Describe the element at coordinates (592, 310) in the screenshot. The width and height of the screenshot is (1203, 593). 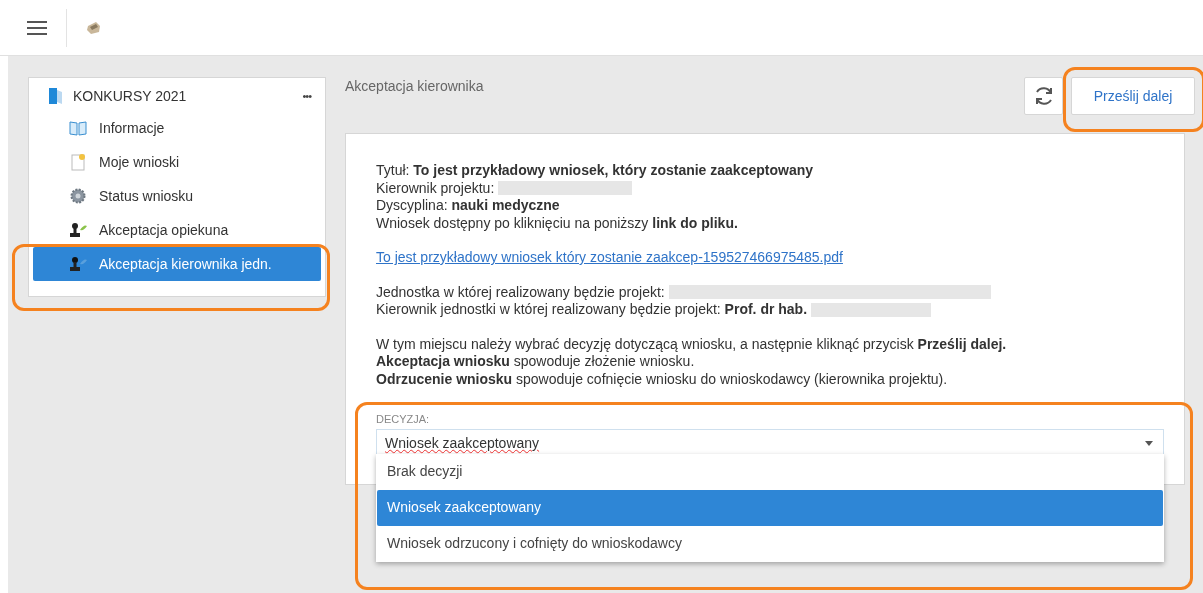
I see `detail-text: Kierownik jednostki w której realizowany będzie projekt: Prof. dr hab.` at that location.